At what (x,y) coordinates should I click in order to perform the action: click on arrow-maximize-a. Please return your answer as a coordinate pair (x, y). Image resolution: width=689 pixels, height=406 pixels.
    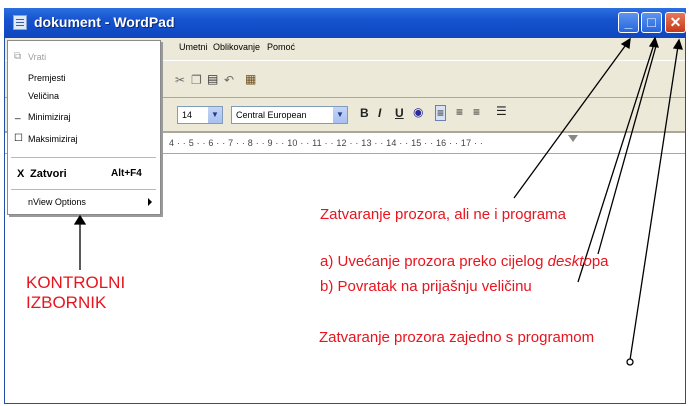
    Looking at the image, I should click on (616, 163).